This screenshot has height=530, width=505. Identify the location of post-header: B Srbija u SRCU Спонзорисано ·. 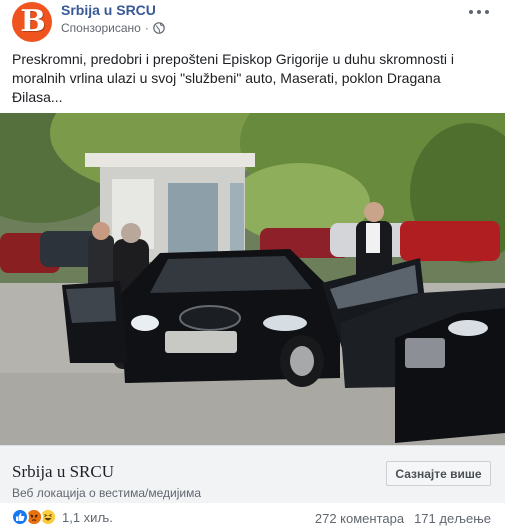
(252, 22).